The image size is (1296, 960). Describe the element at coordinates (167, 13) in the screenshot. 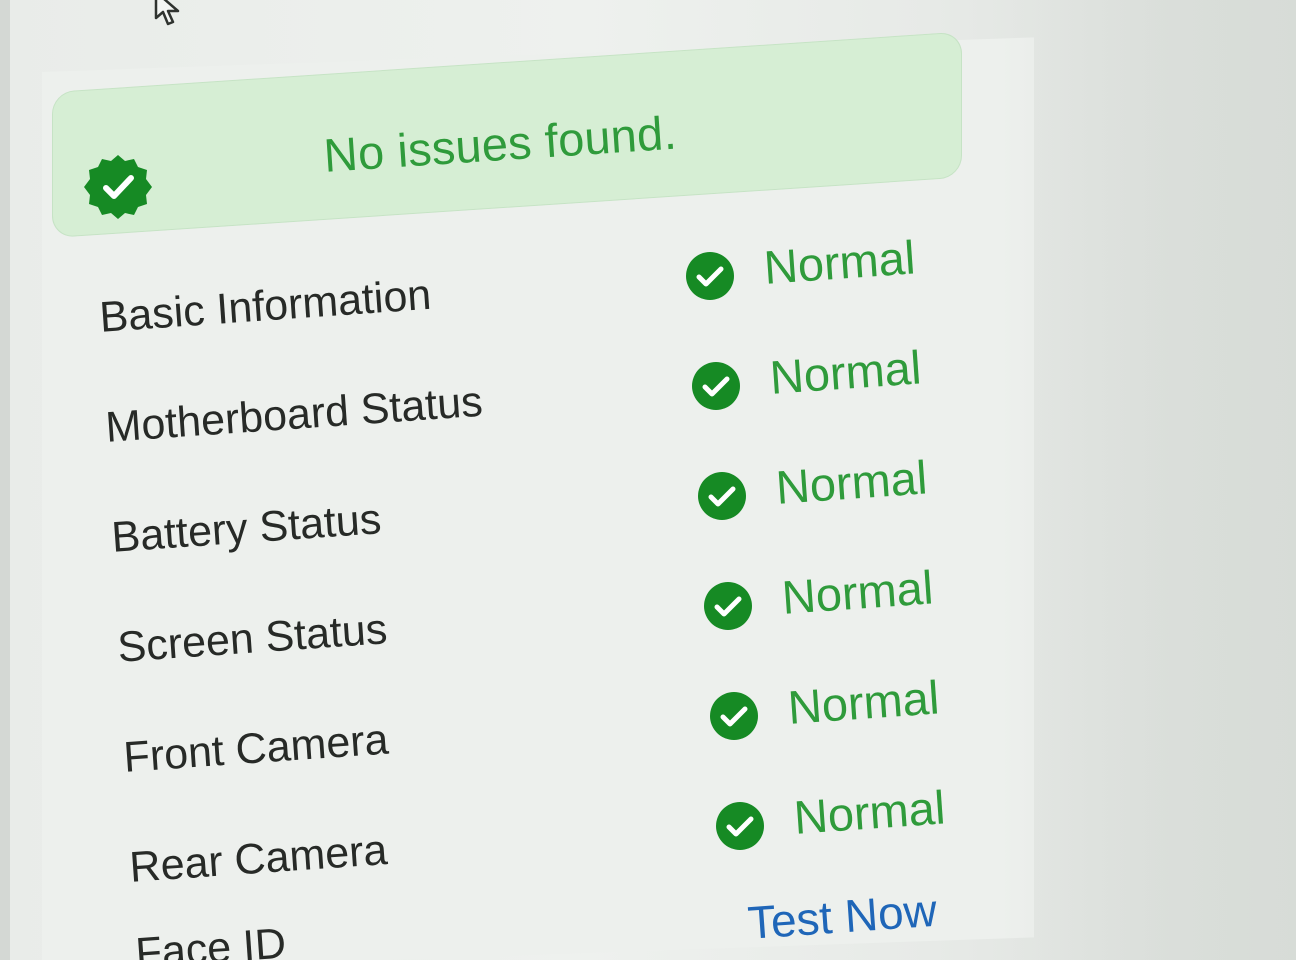

I see `mouse-pointer-icon` at that location.